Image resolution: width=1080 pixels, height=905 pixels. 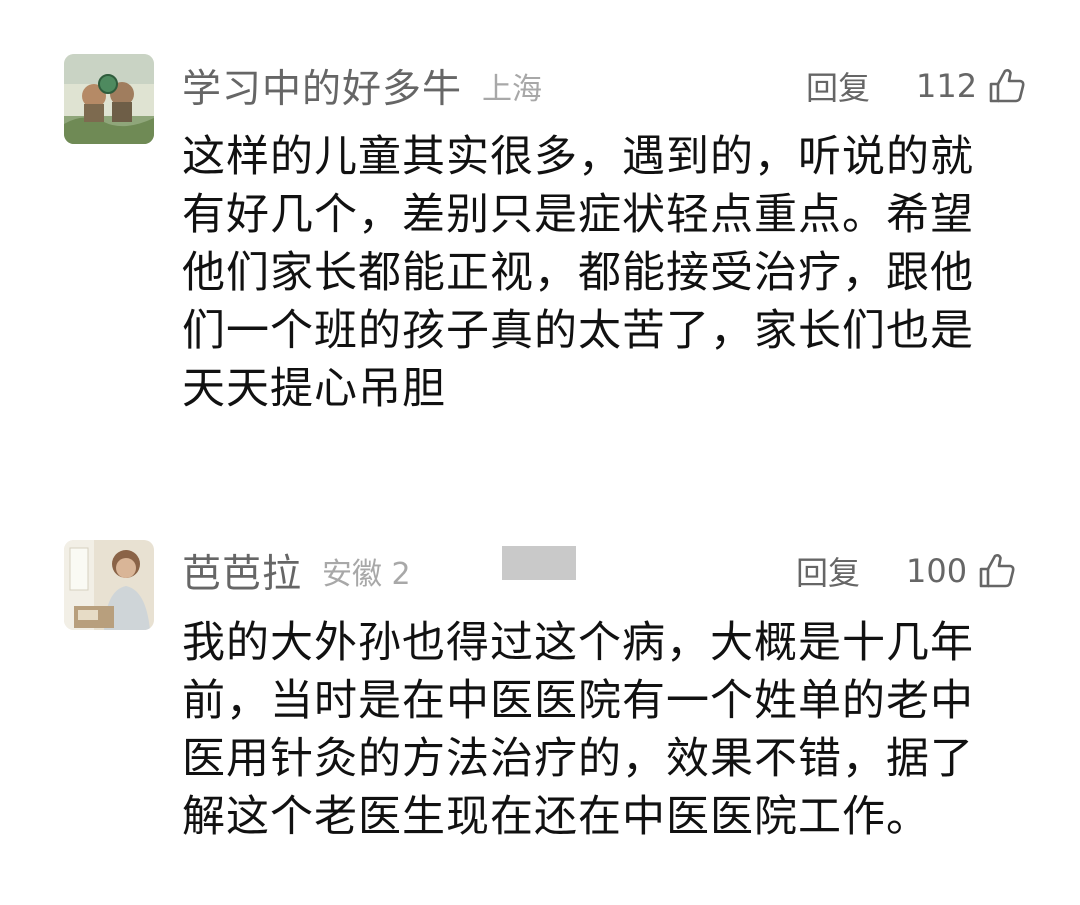 I want to click on comment-actions: 回复 100, so click(x=906, y=571).